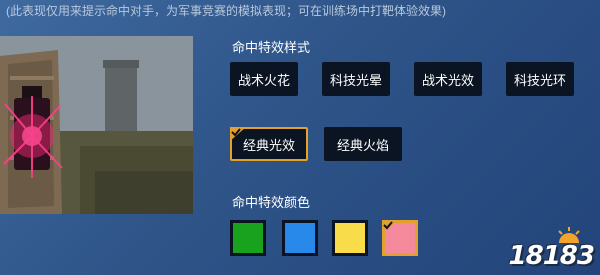 The height and width of the screenshot is (275, 600). I want to click on hit-style-option-tactical-light: 战术光效, so click(448, 79).